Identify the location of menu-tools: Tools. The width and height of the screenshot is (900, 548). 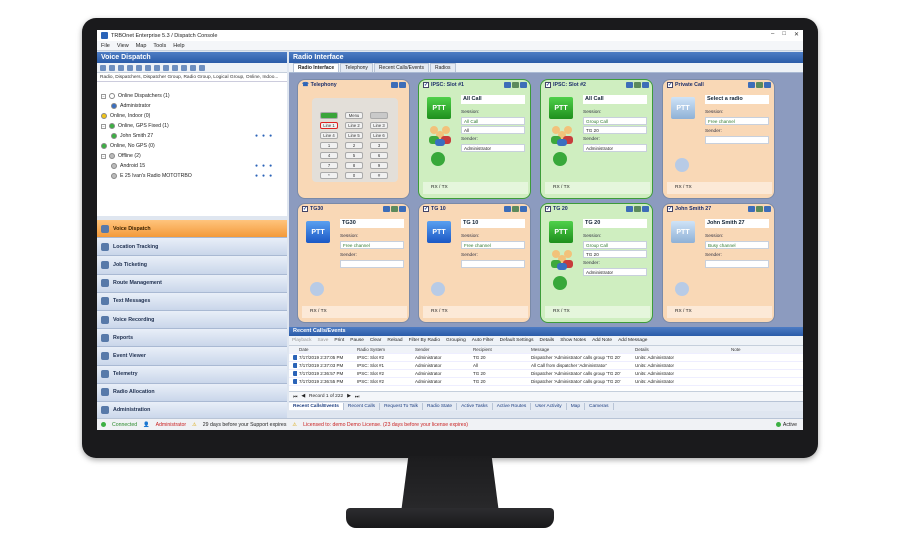
(159, 46).